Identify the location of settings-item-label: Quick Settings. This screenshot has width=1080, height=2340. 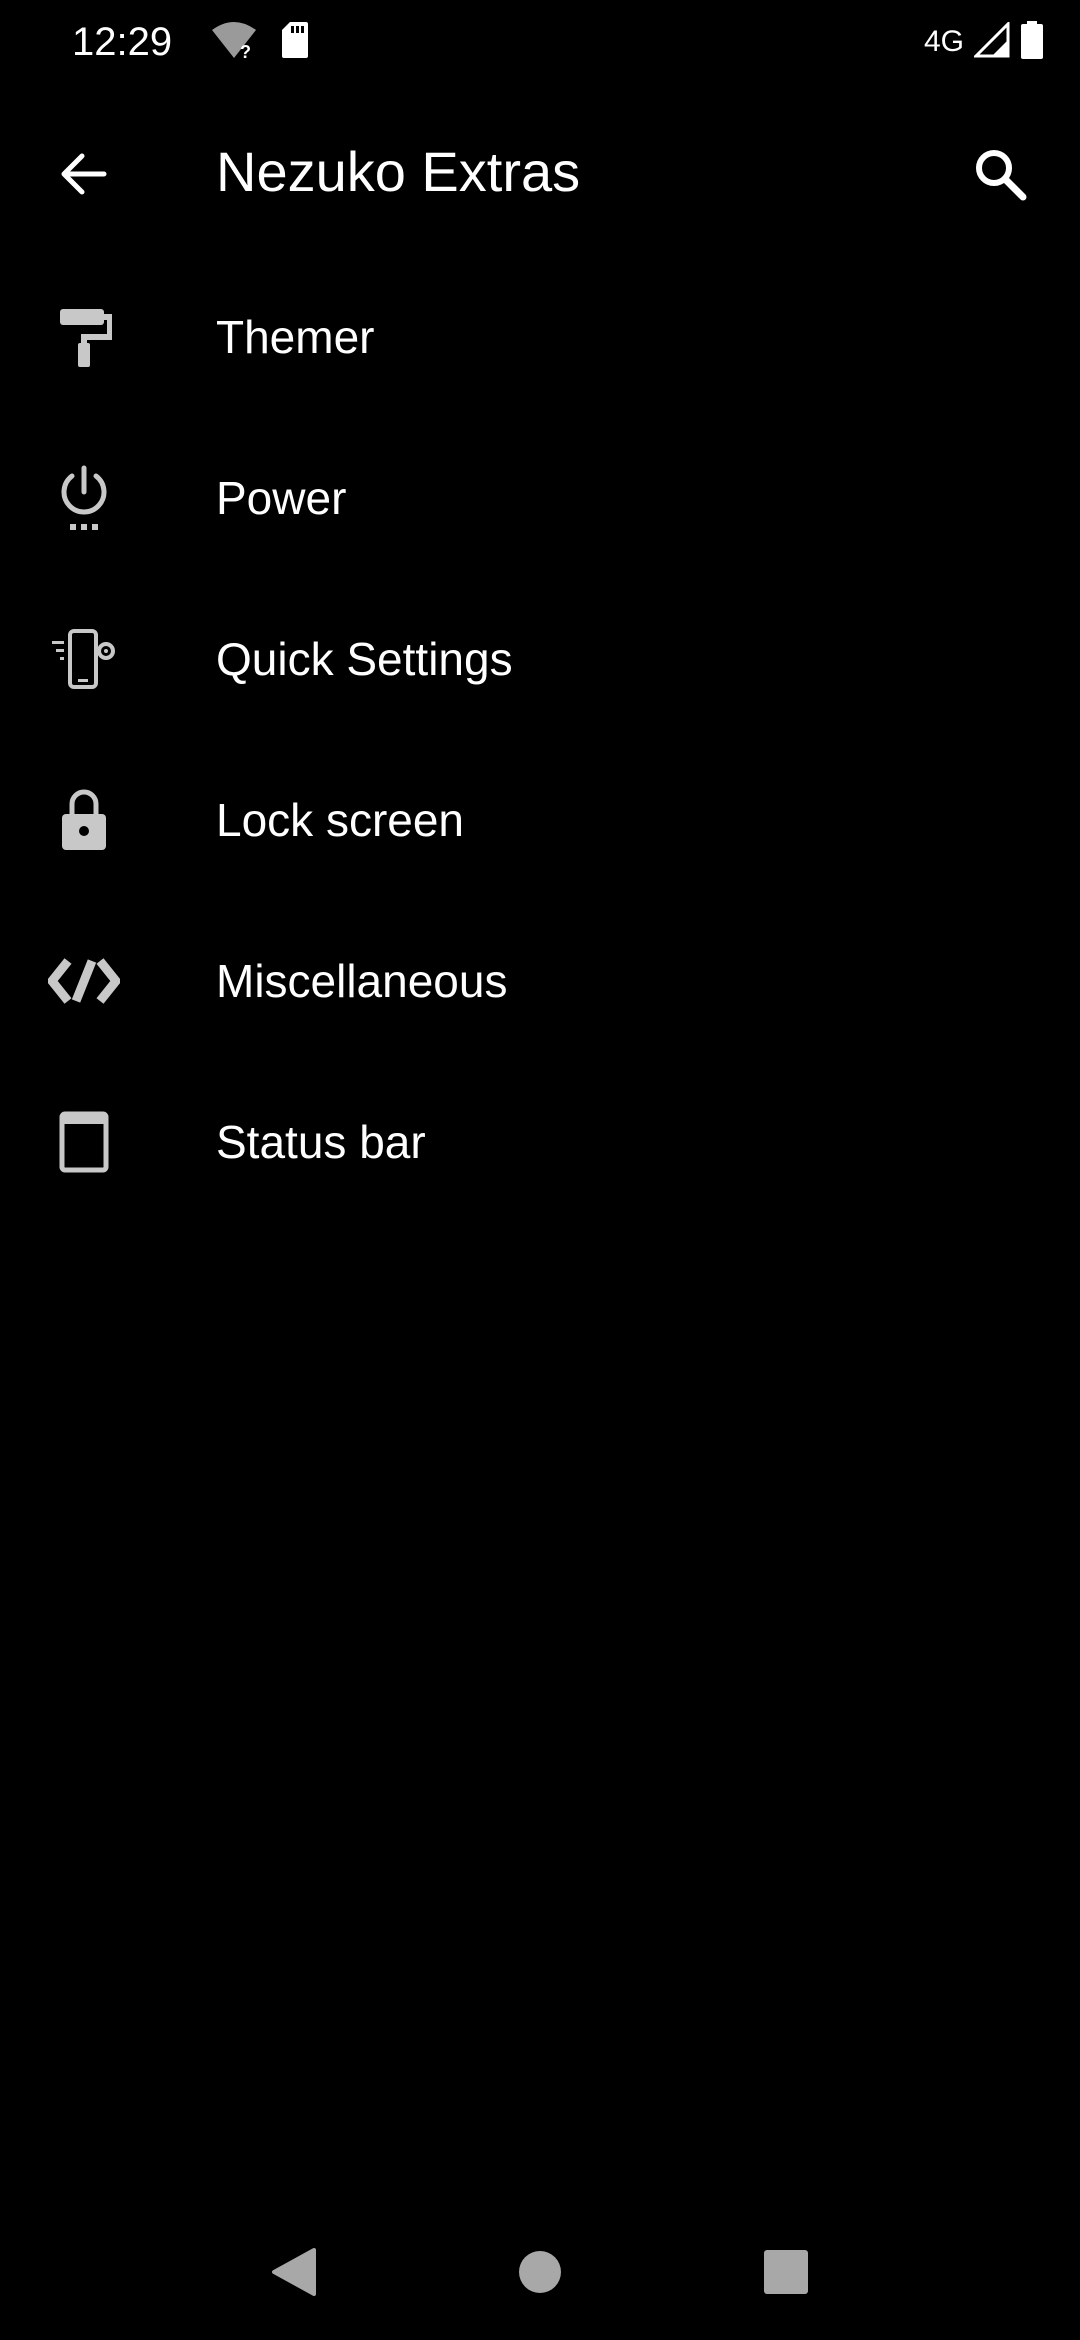
(364, 658).